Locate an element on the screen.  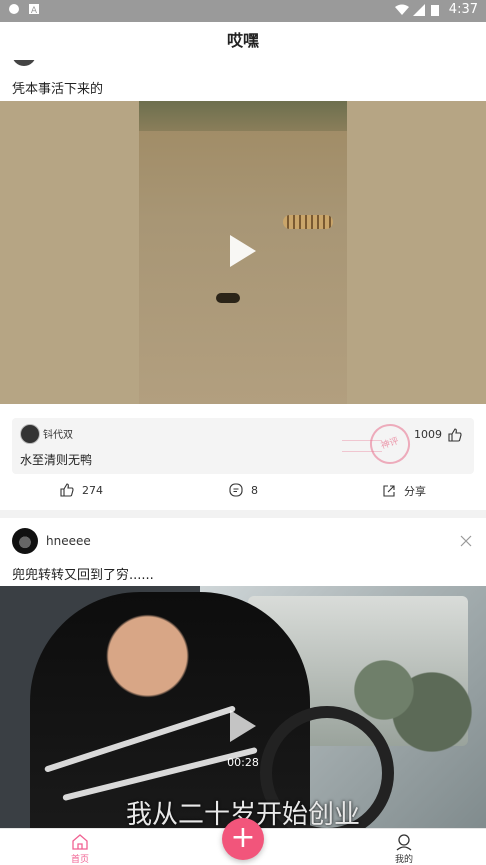
svg-text: A is located at coordinates (34, 10).